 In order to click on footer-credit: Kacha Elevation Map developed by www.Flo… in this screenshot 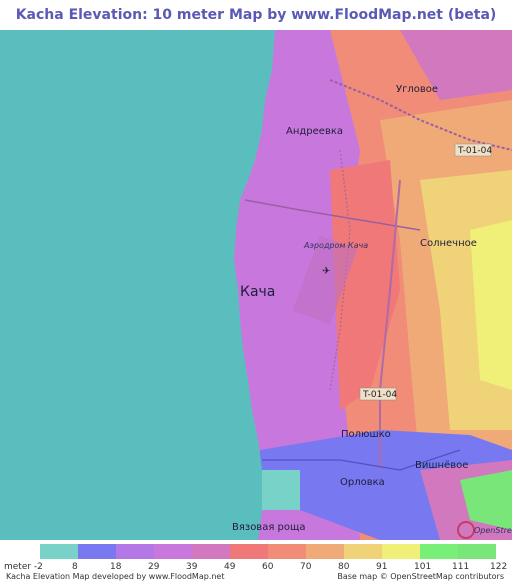, I will do `click(115, 576)`.